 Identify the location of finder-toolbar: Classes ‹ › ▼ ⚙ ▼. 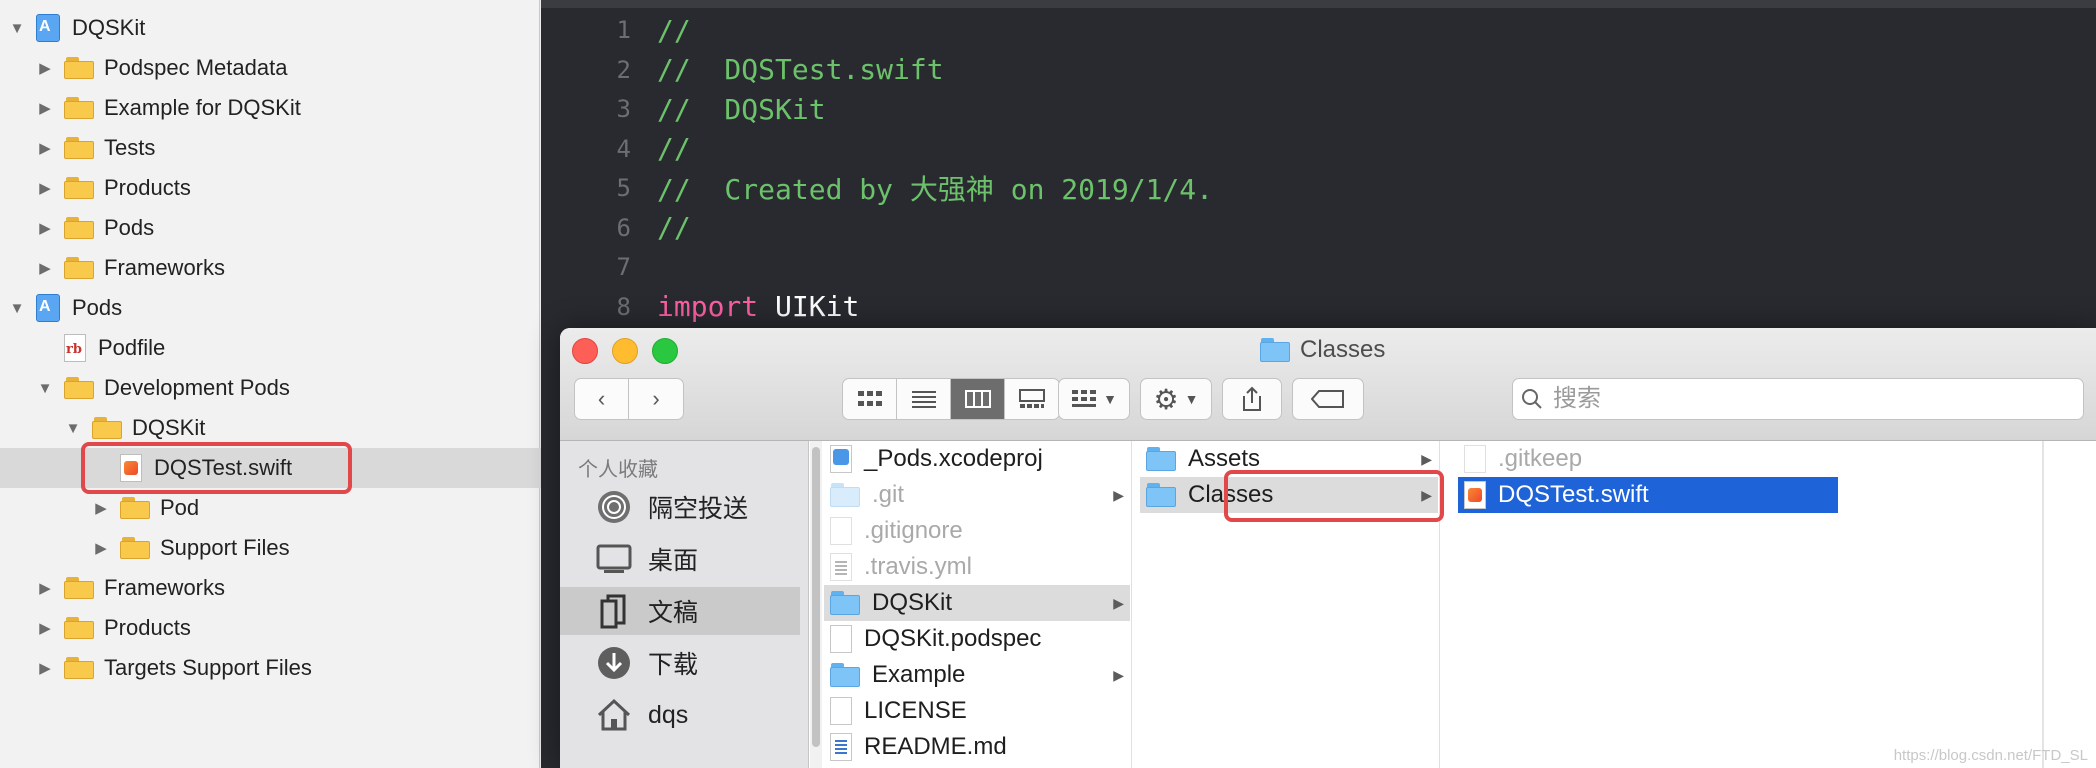
(1328, 384).